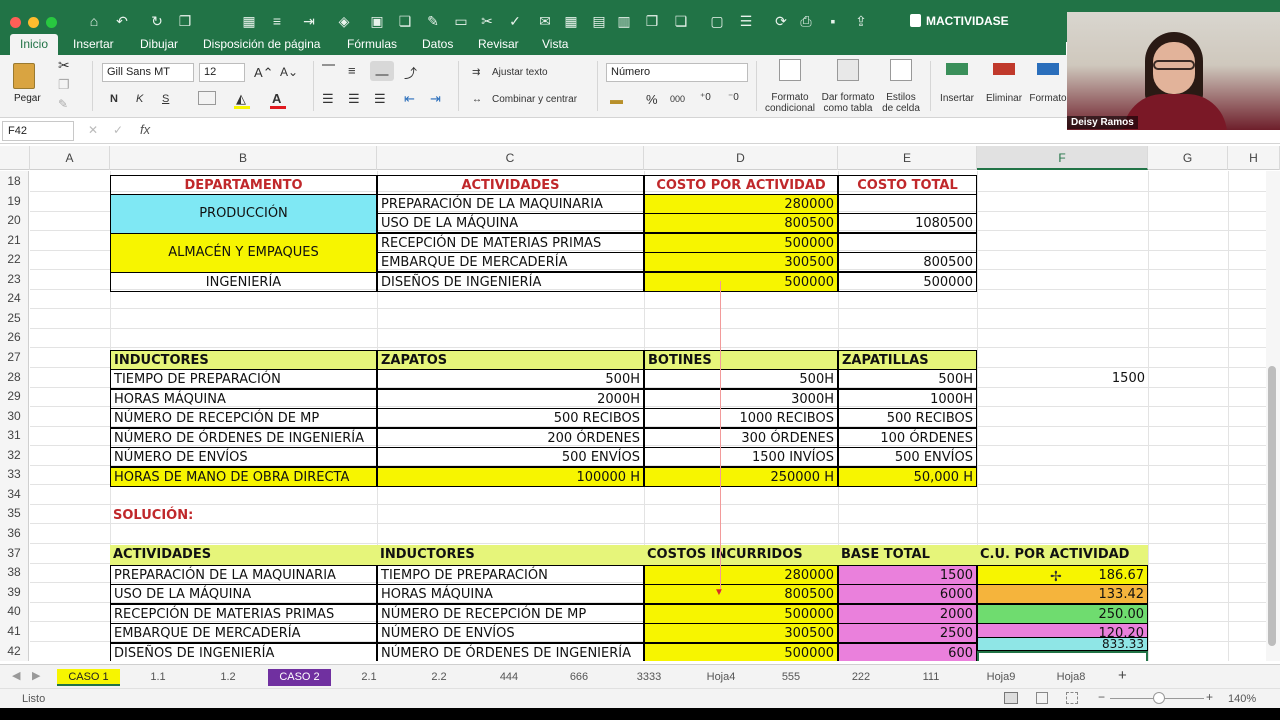  I want to click on sheet-tab-222: 222, so click(861, 677).